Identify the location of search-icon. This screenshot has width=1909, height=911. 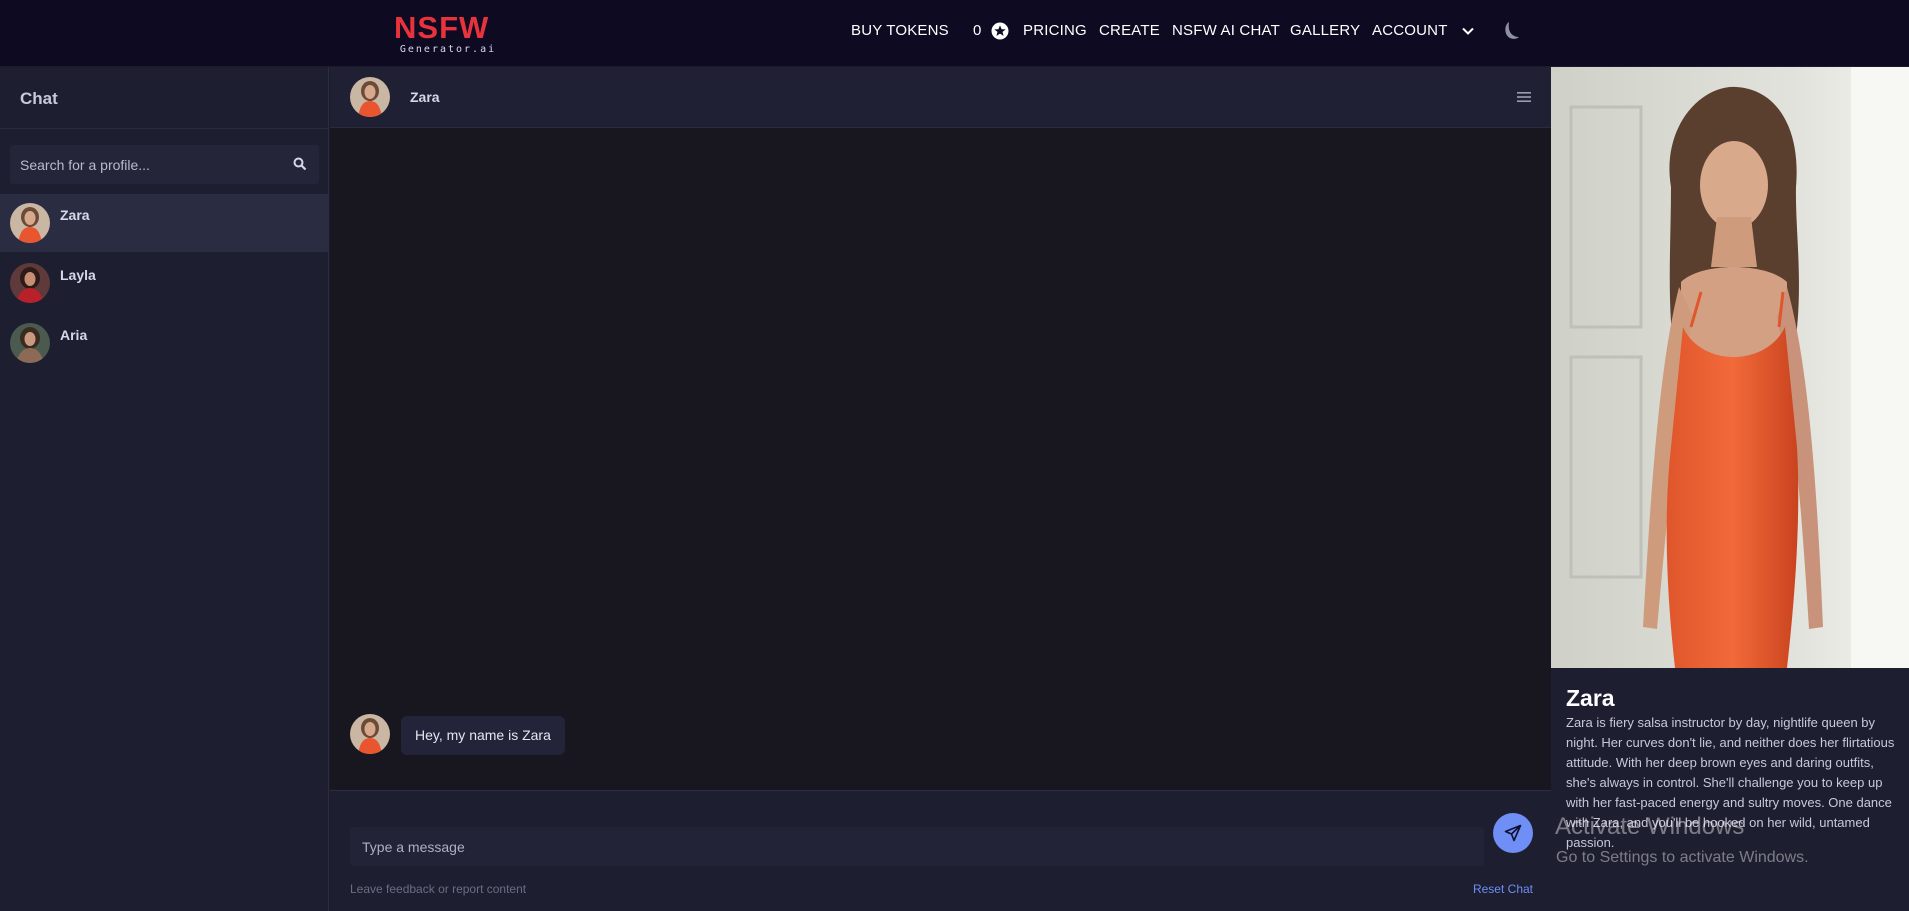
(300, 164).